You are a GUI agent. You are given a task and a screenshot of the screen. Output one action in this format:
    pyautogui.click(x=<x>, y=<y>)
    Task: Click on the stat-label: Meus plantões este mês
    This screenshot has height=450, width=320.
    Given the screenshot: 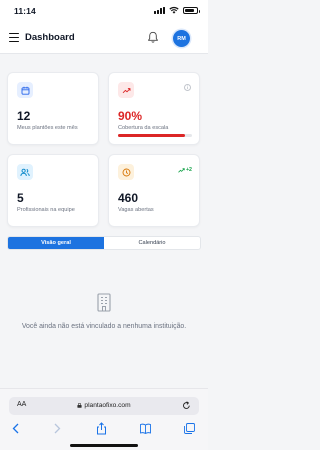 What is the action you would take?
    pyautogui.click(x=47, y=128)
    